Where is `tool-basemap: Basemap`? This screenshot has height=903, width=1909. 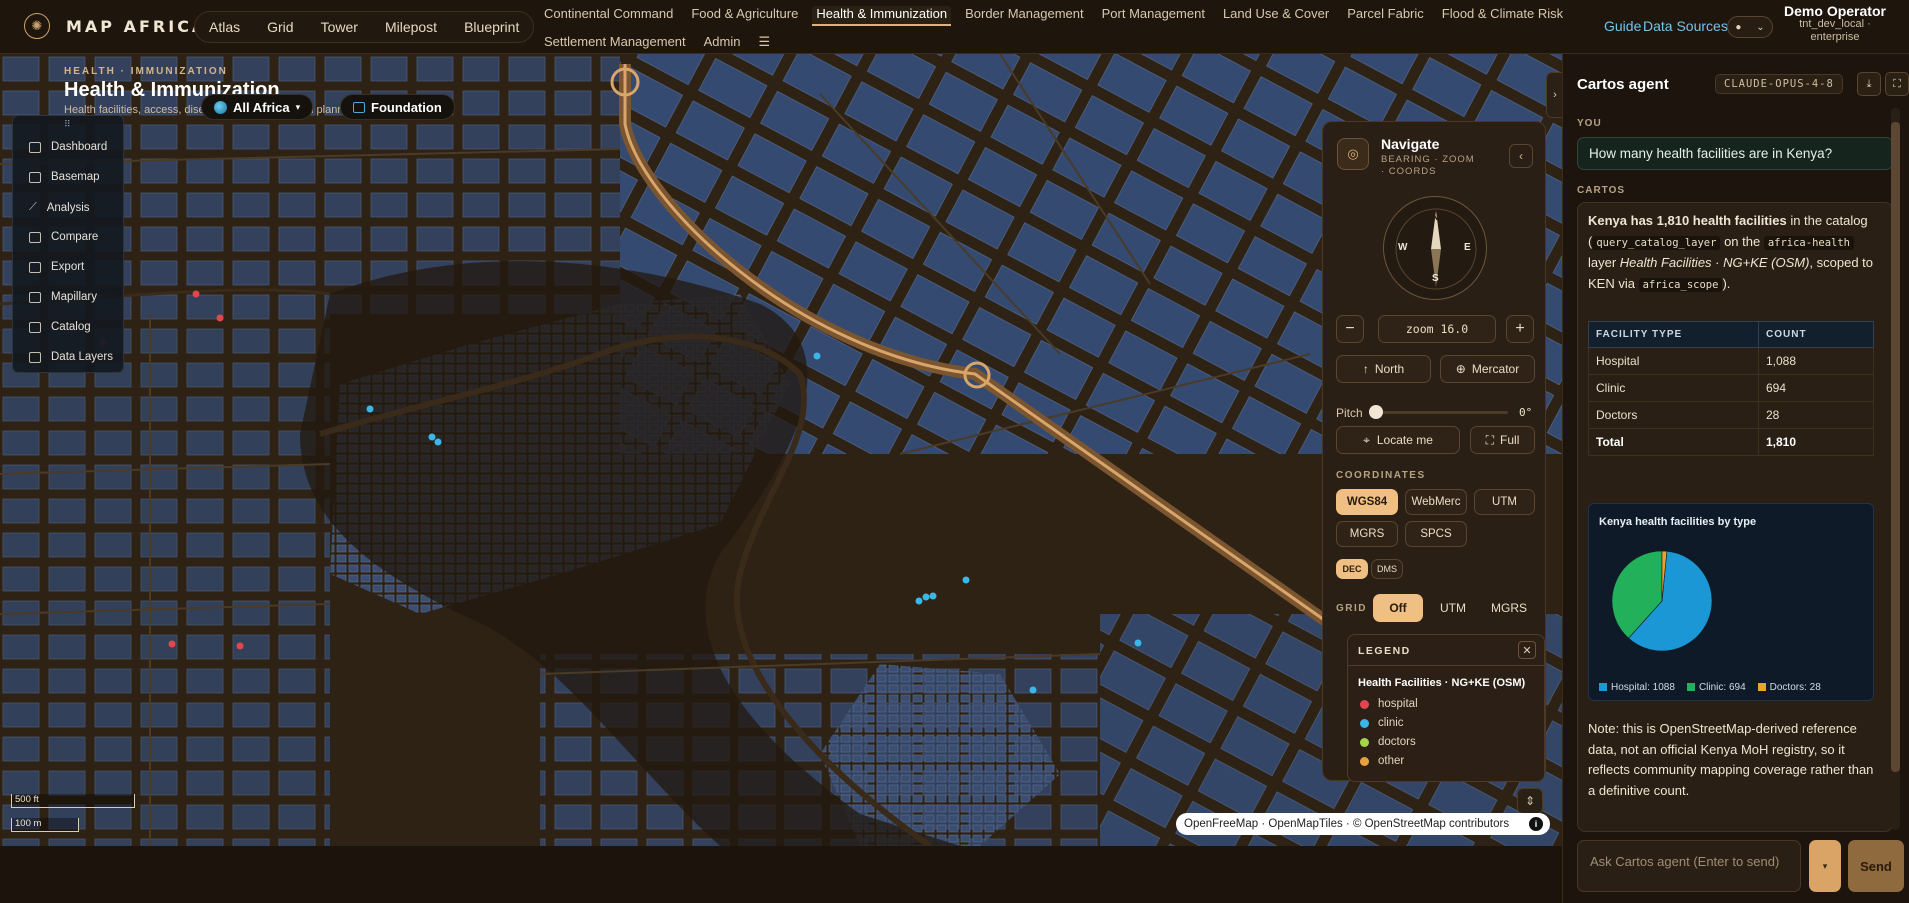 tool-basemap: Basemap is located at coordinates (64, 177).